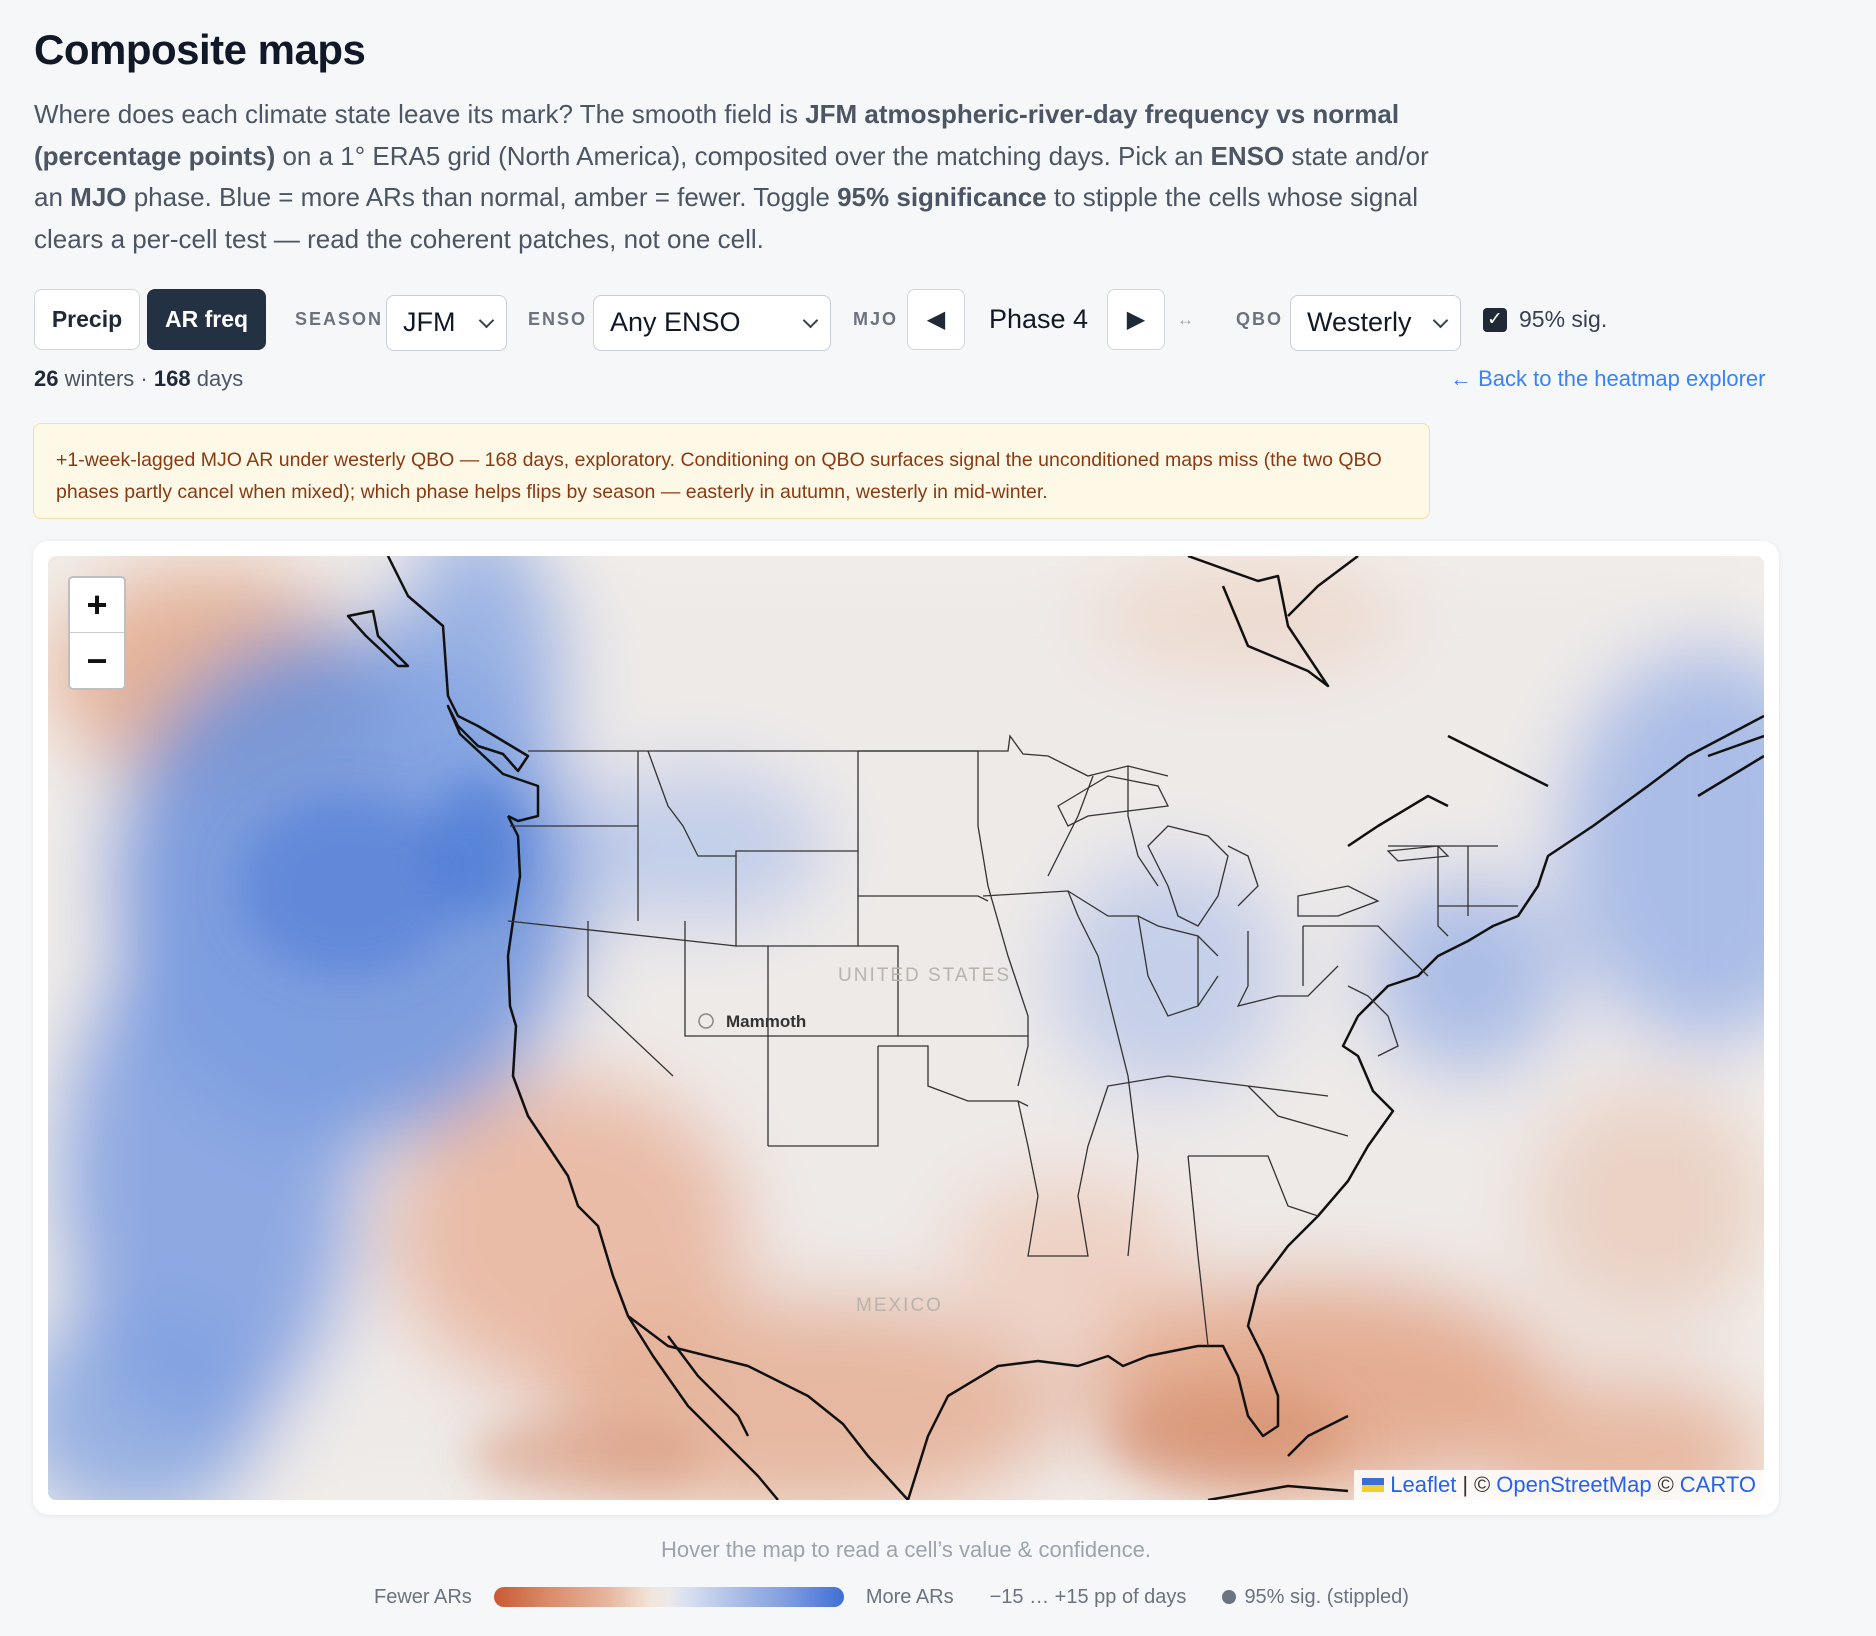 This screenshot has height=1636, width=1876. I want to click on intro-bold: MJO, so click(98, 197).